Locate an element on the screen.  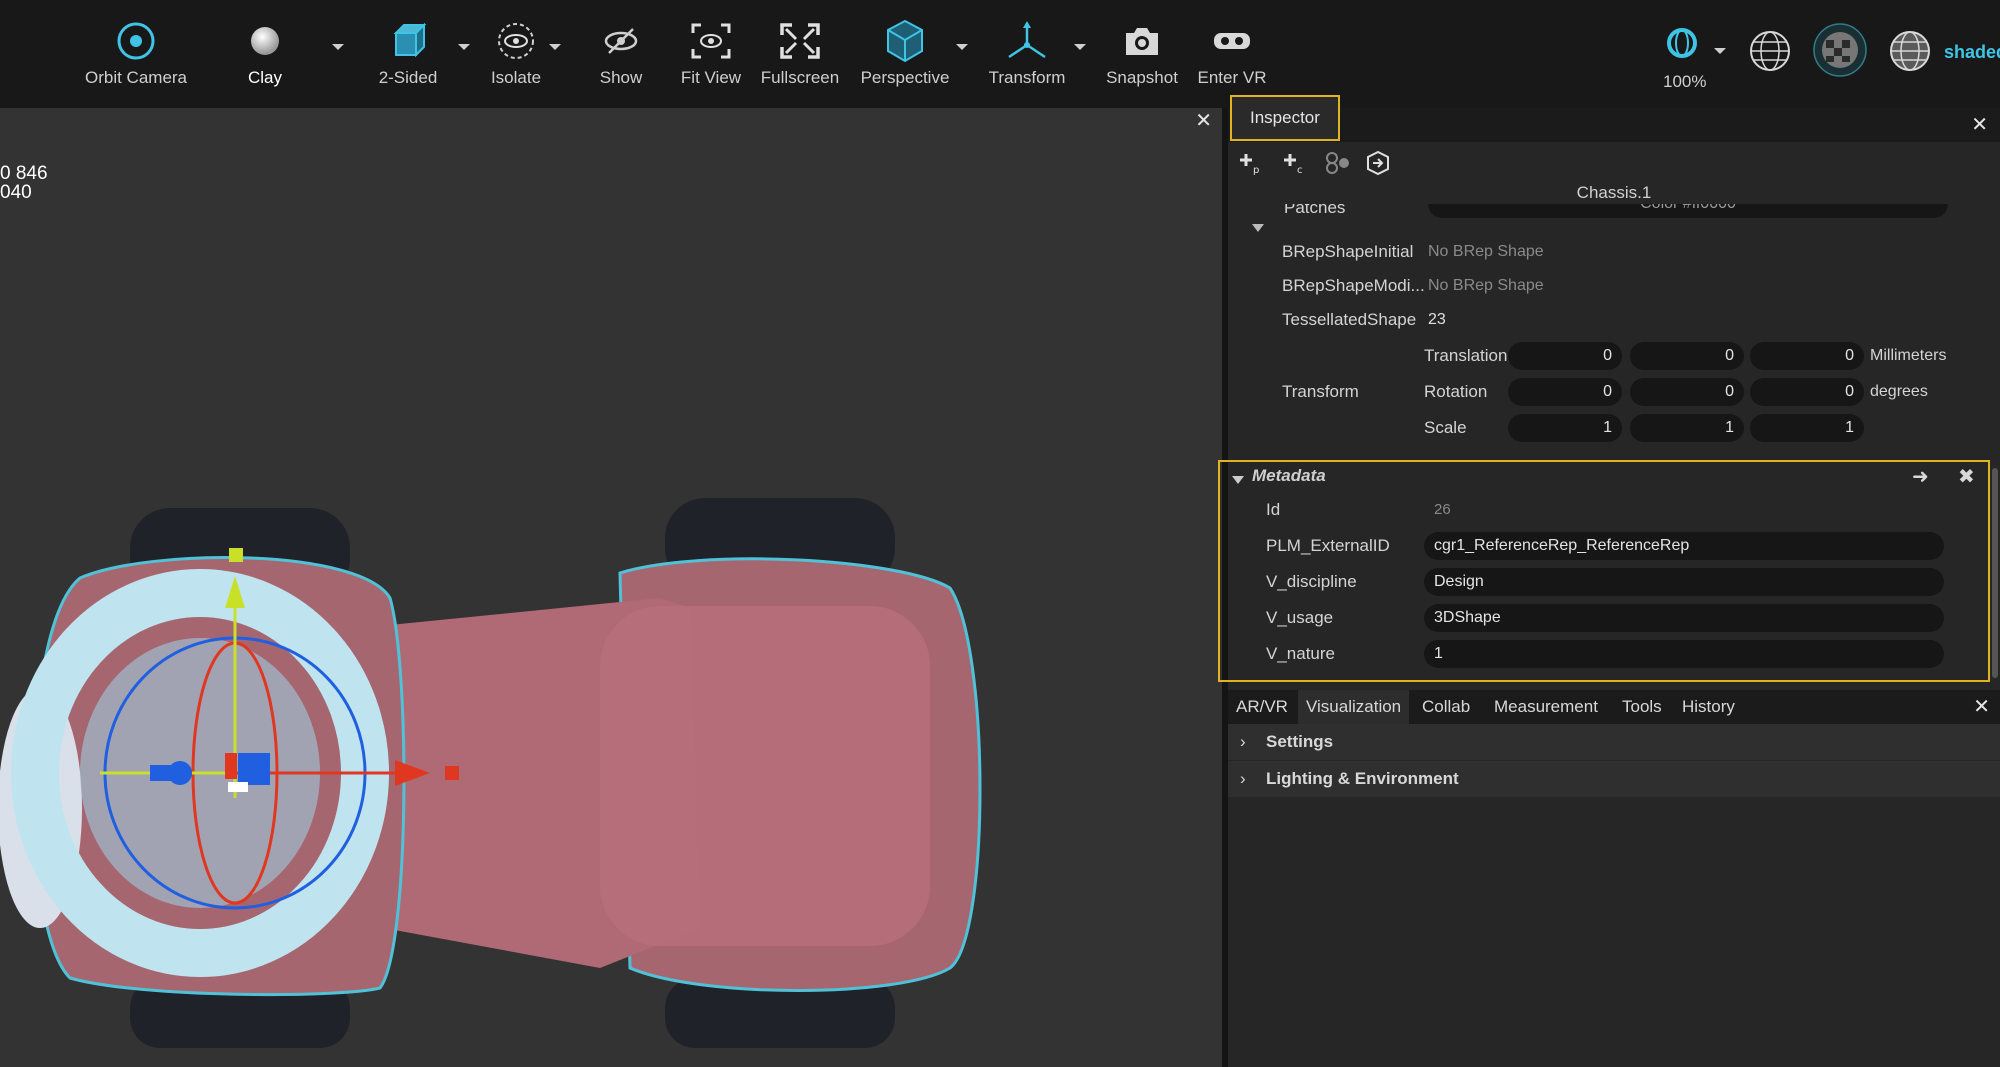
enter-vr-label: Enter VR is located at coordinates (1232, 77).